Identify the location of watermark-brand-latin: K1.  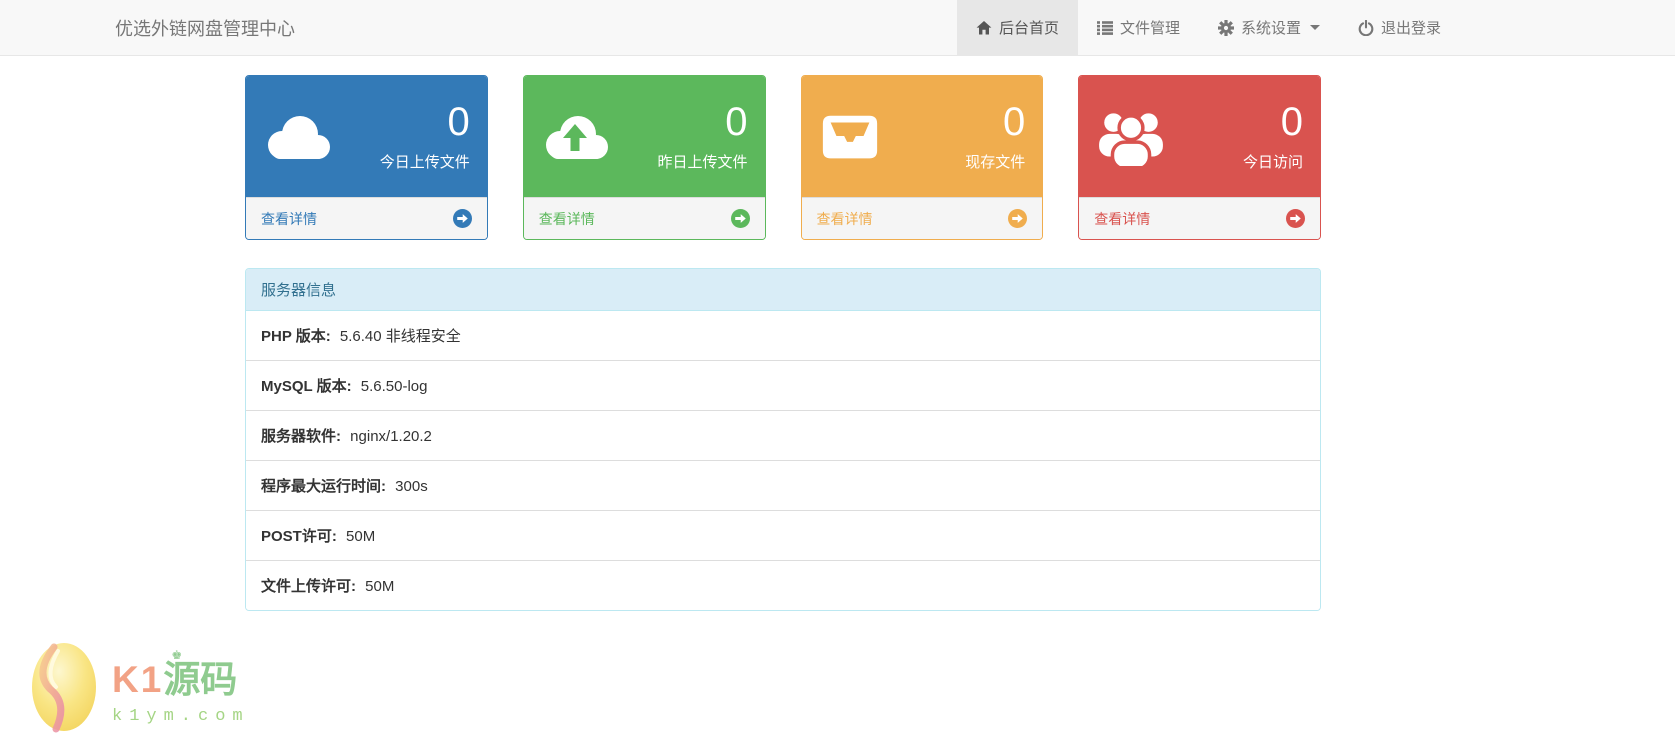
(138, 679).